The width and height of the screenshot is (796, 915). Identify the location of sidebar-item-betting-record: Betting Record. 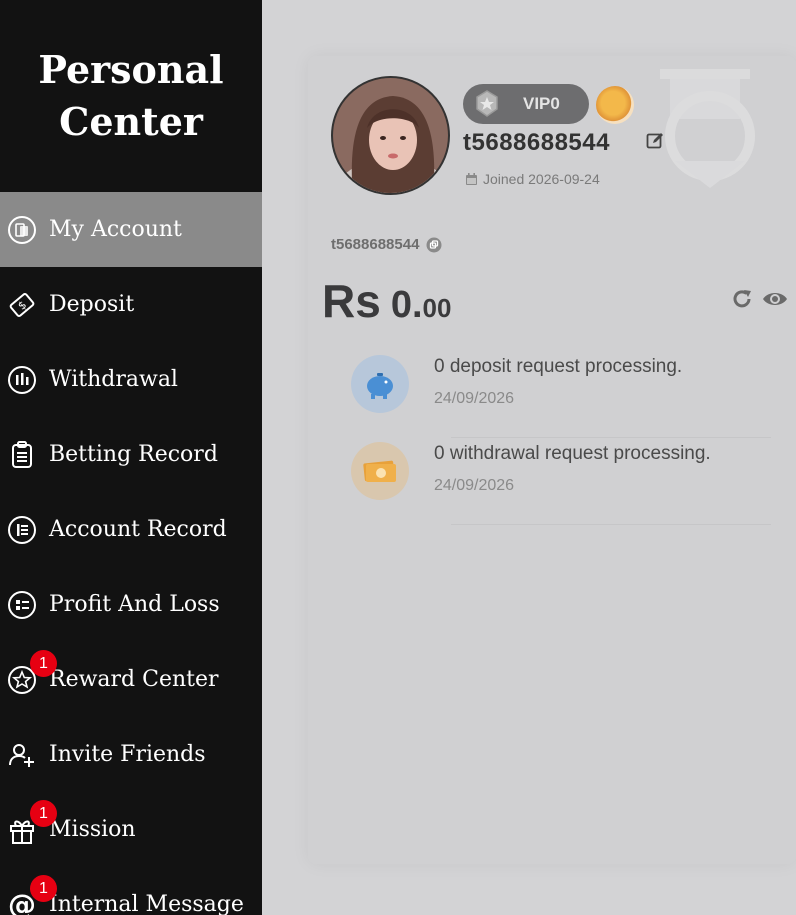
(131, 454).